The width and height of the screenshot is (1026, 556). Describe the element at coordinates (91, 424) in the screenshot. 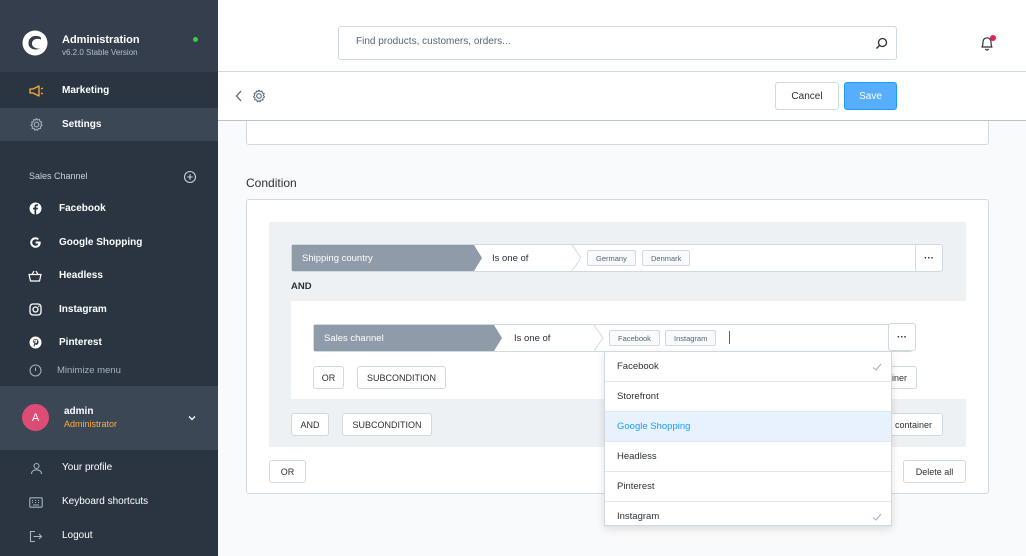

I see `user-role: Administrator` at that location.